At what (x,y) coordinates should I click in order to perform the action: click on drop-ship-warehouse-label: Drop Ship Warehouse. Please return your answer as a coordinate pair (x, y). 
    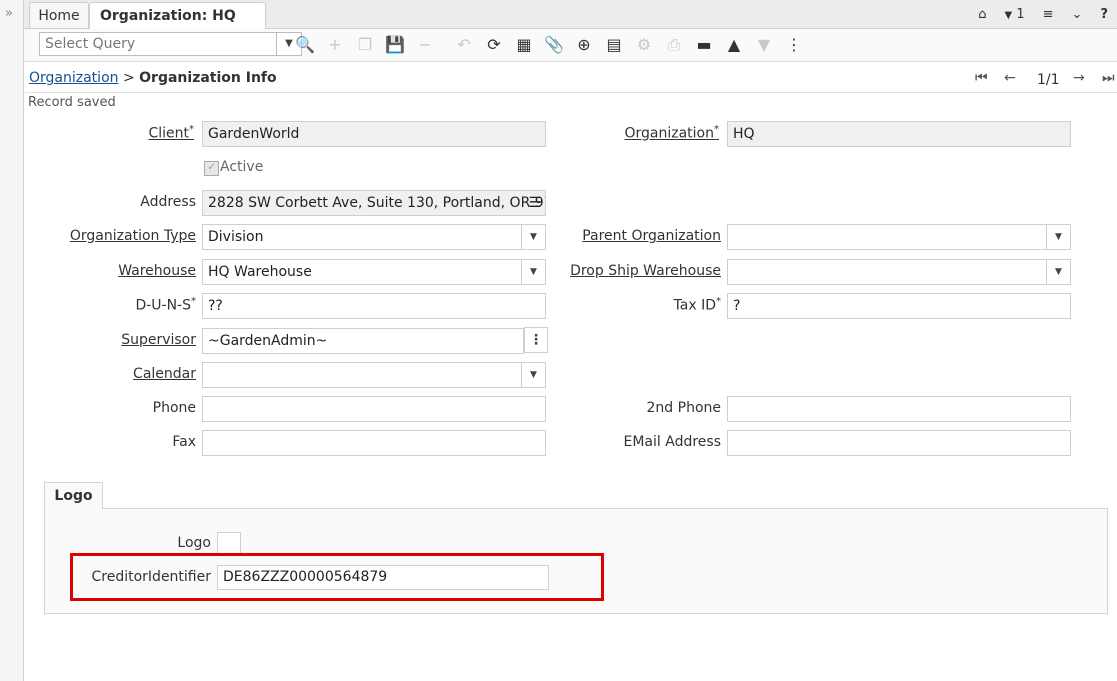
    Looking at the image, I should click on (645, 271).